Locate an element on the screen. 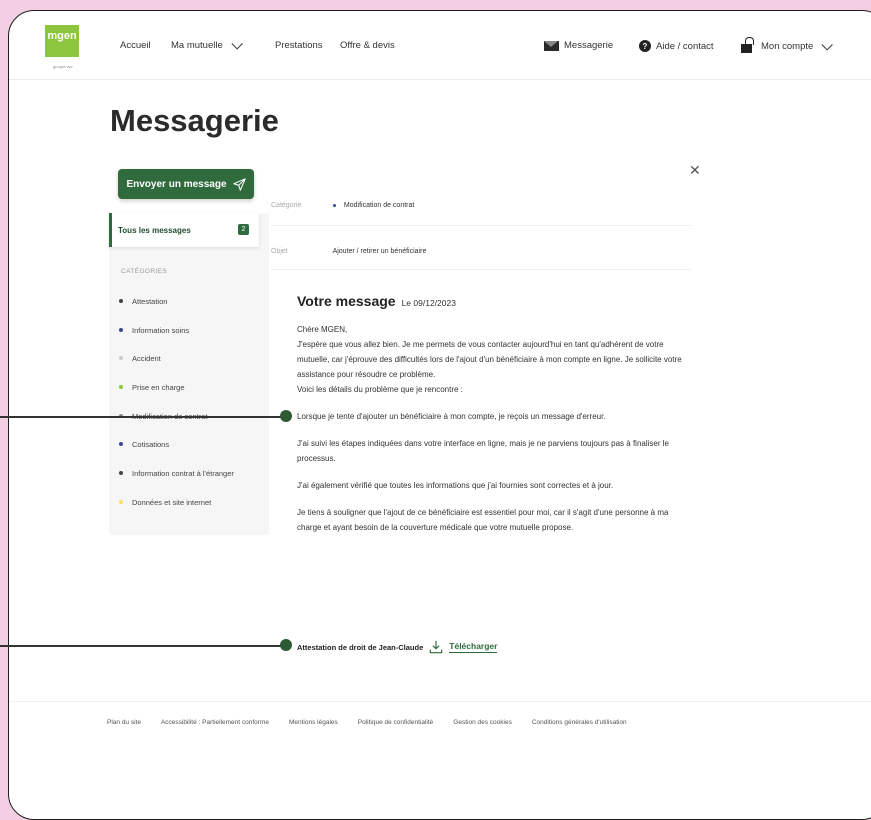 This screenshot has width=871, height=820. category-item: Accident is located at coordinates (176, 368).